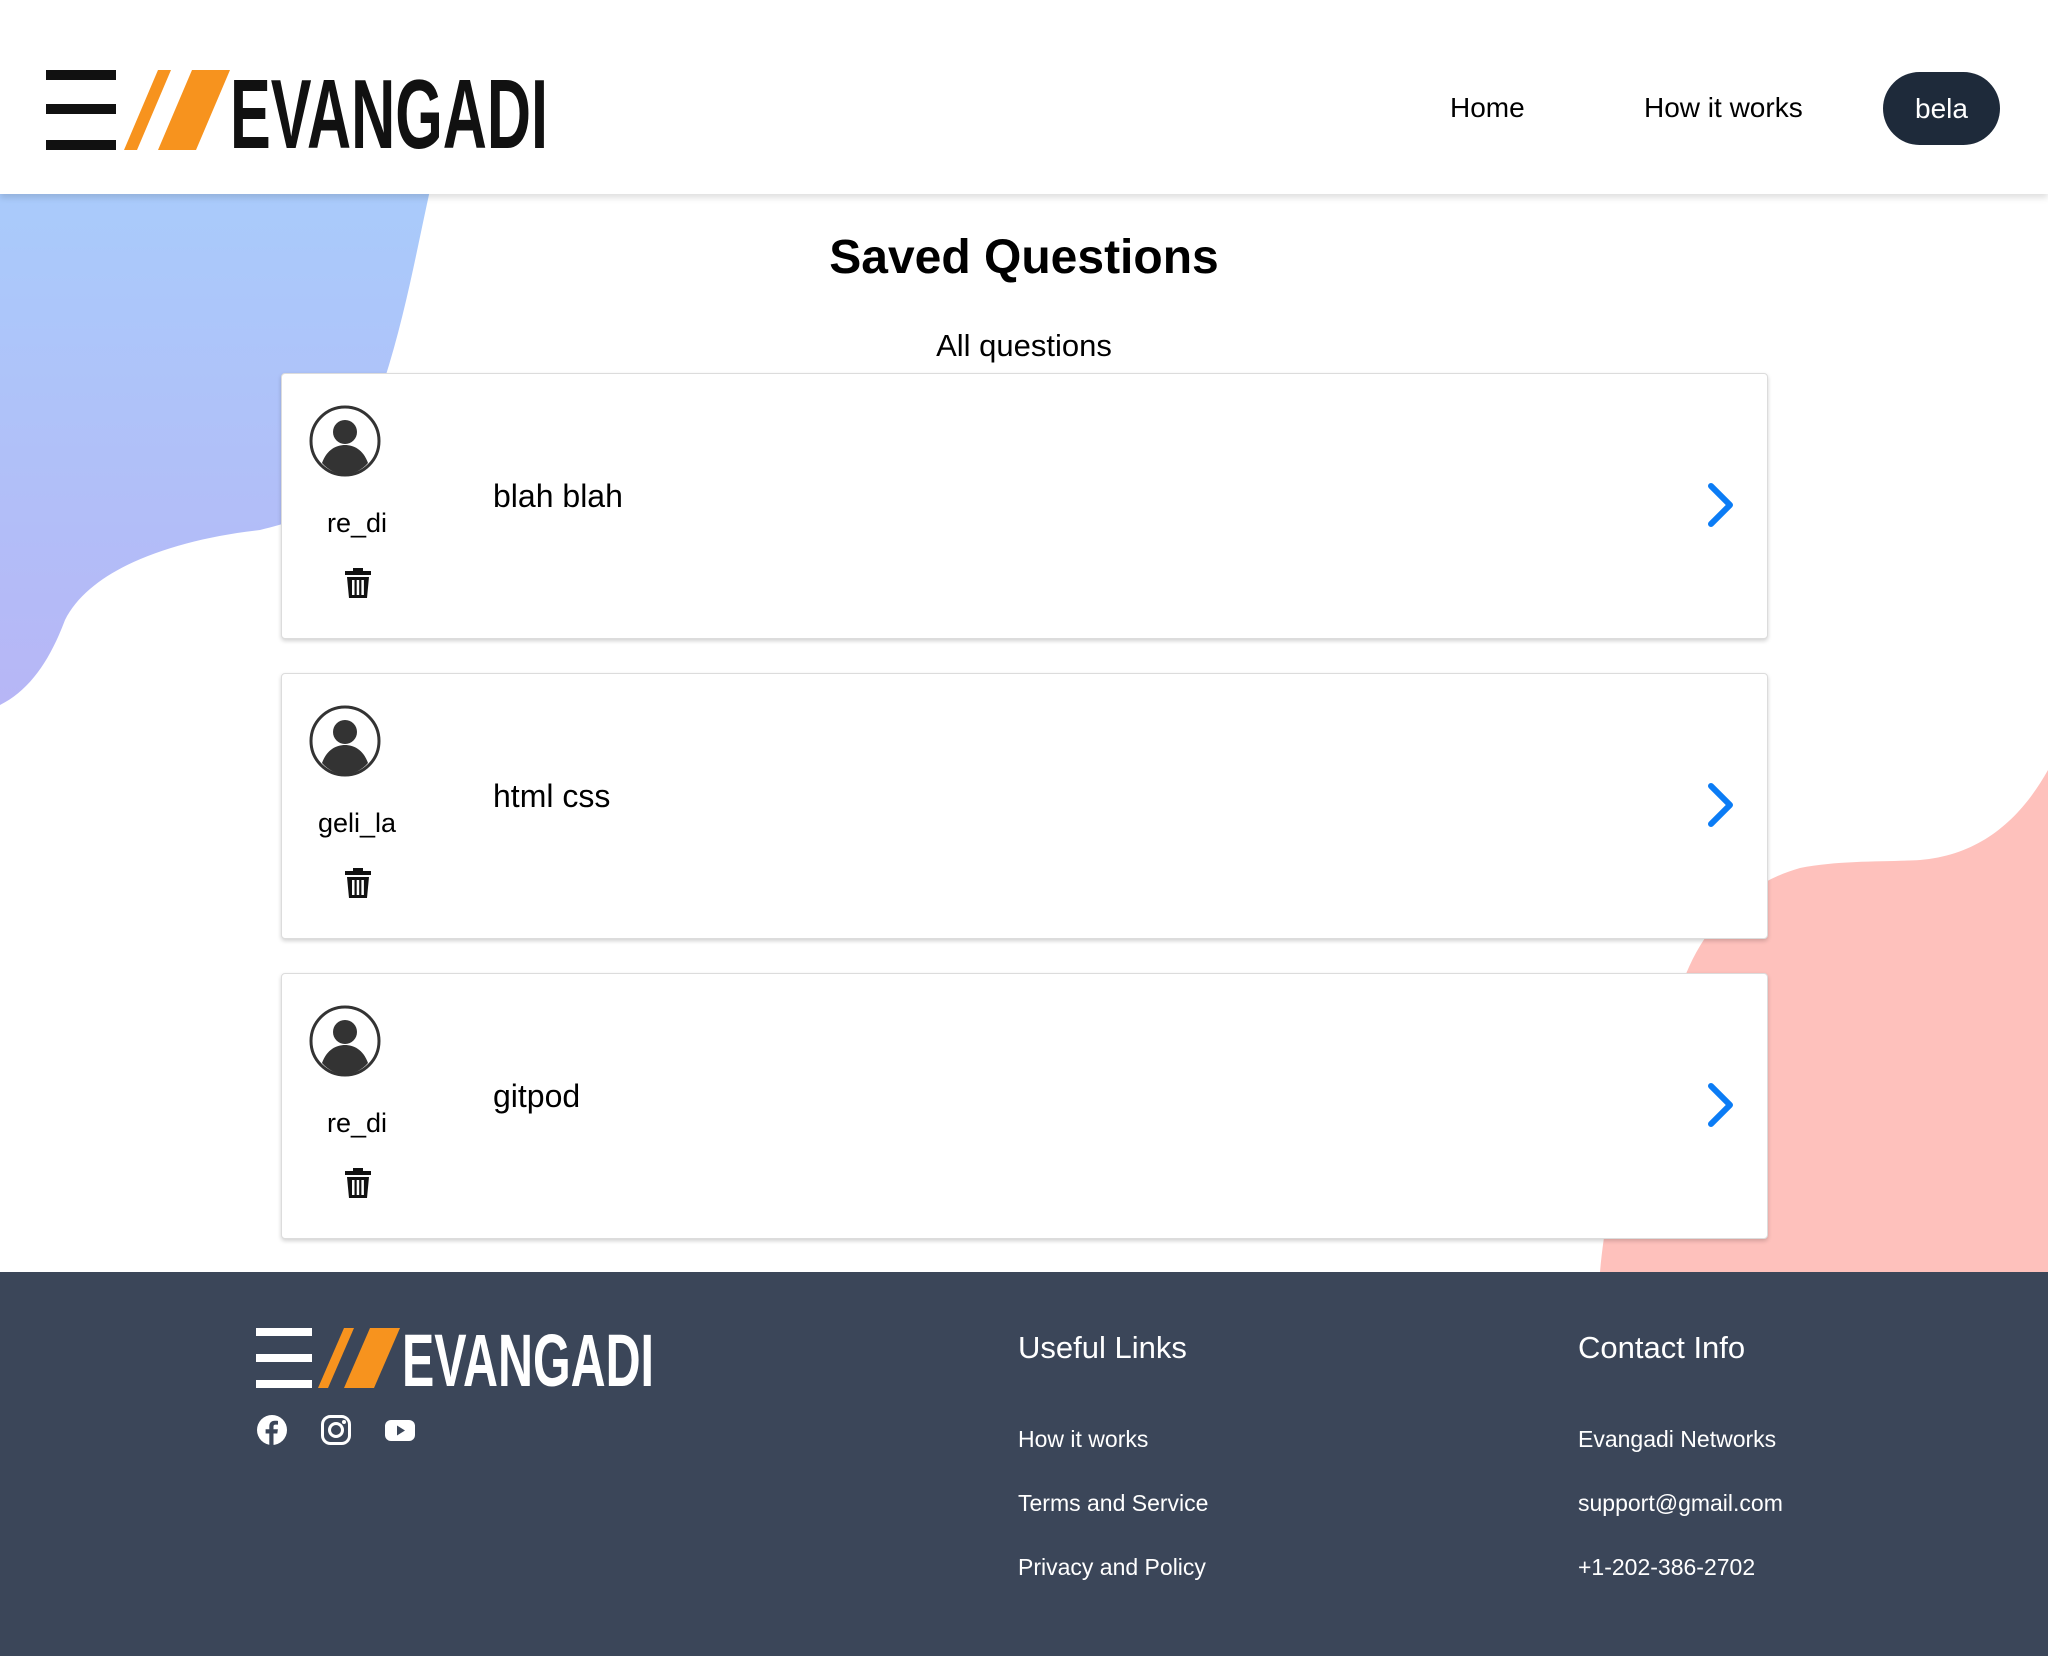 The height and width of the screenshot is (1656, 2048). What do you see at coordinates (1723, 108) in the screenshot?
I see `nav-how-it-works-link: How it works` at bounding box center [1723, 108].